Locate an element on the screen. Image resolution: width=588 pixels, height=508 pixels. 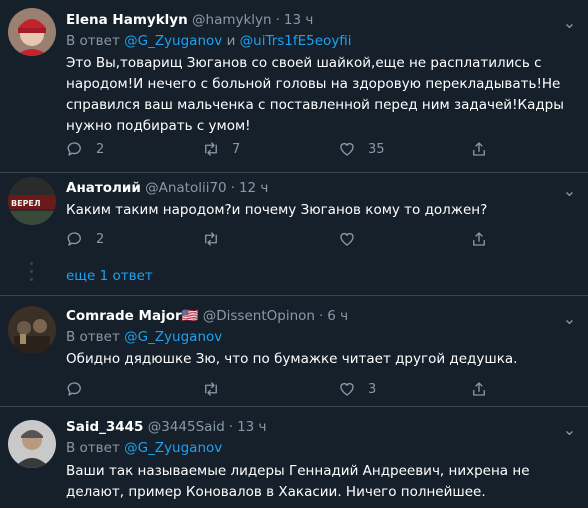
timestamp: 12 ч is located at coordinates (253, 188).